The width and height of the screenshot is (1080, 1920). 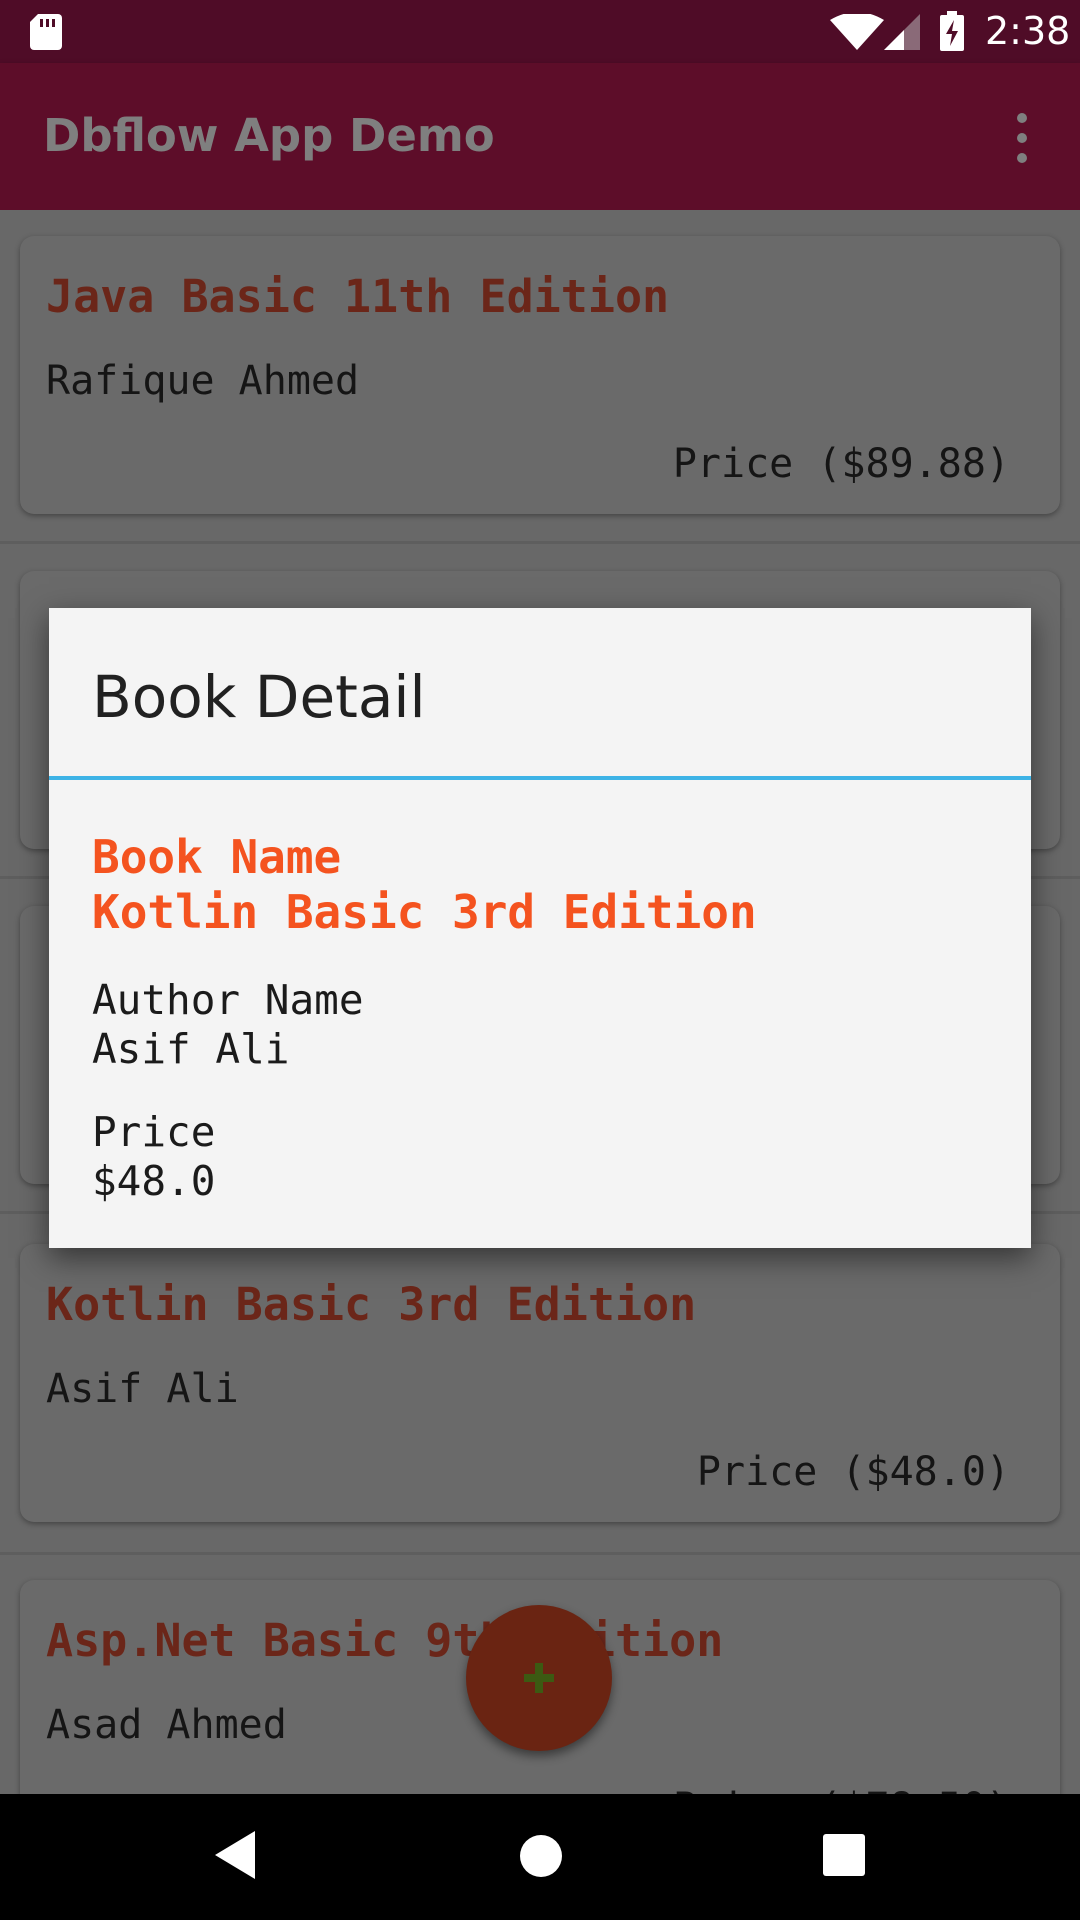 What do you see at coordinates (844, 1855) in the screenshot?
I see `nav-recents-icon` at bounding box center [844, 1855].